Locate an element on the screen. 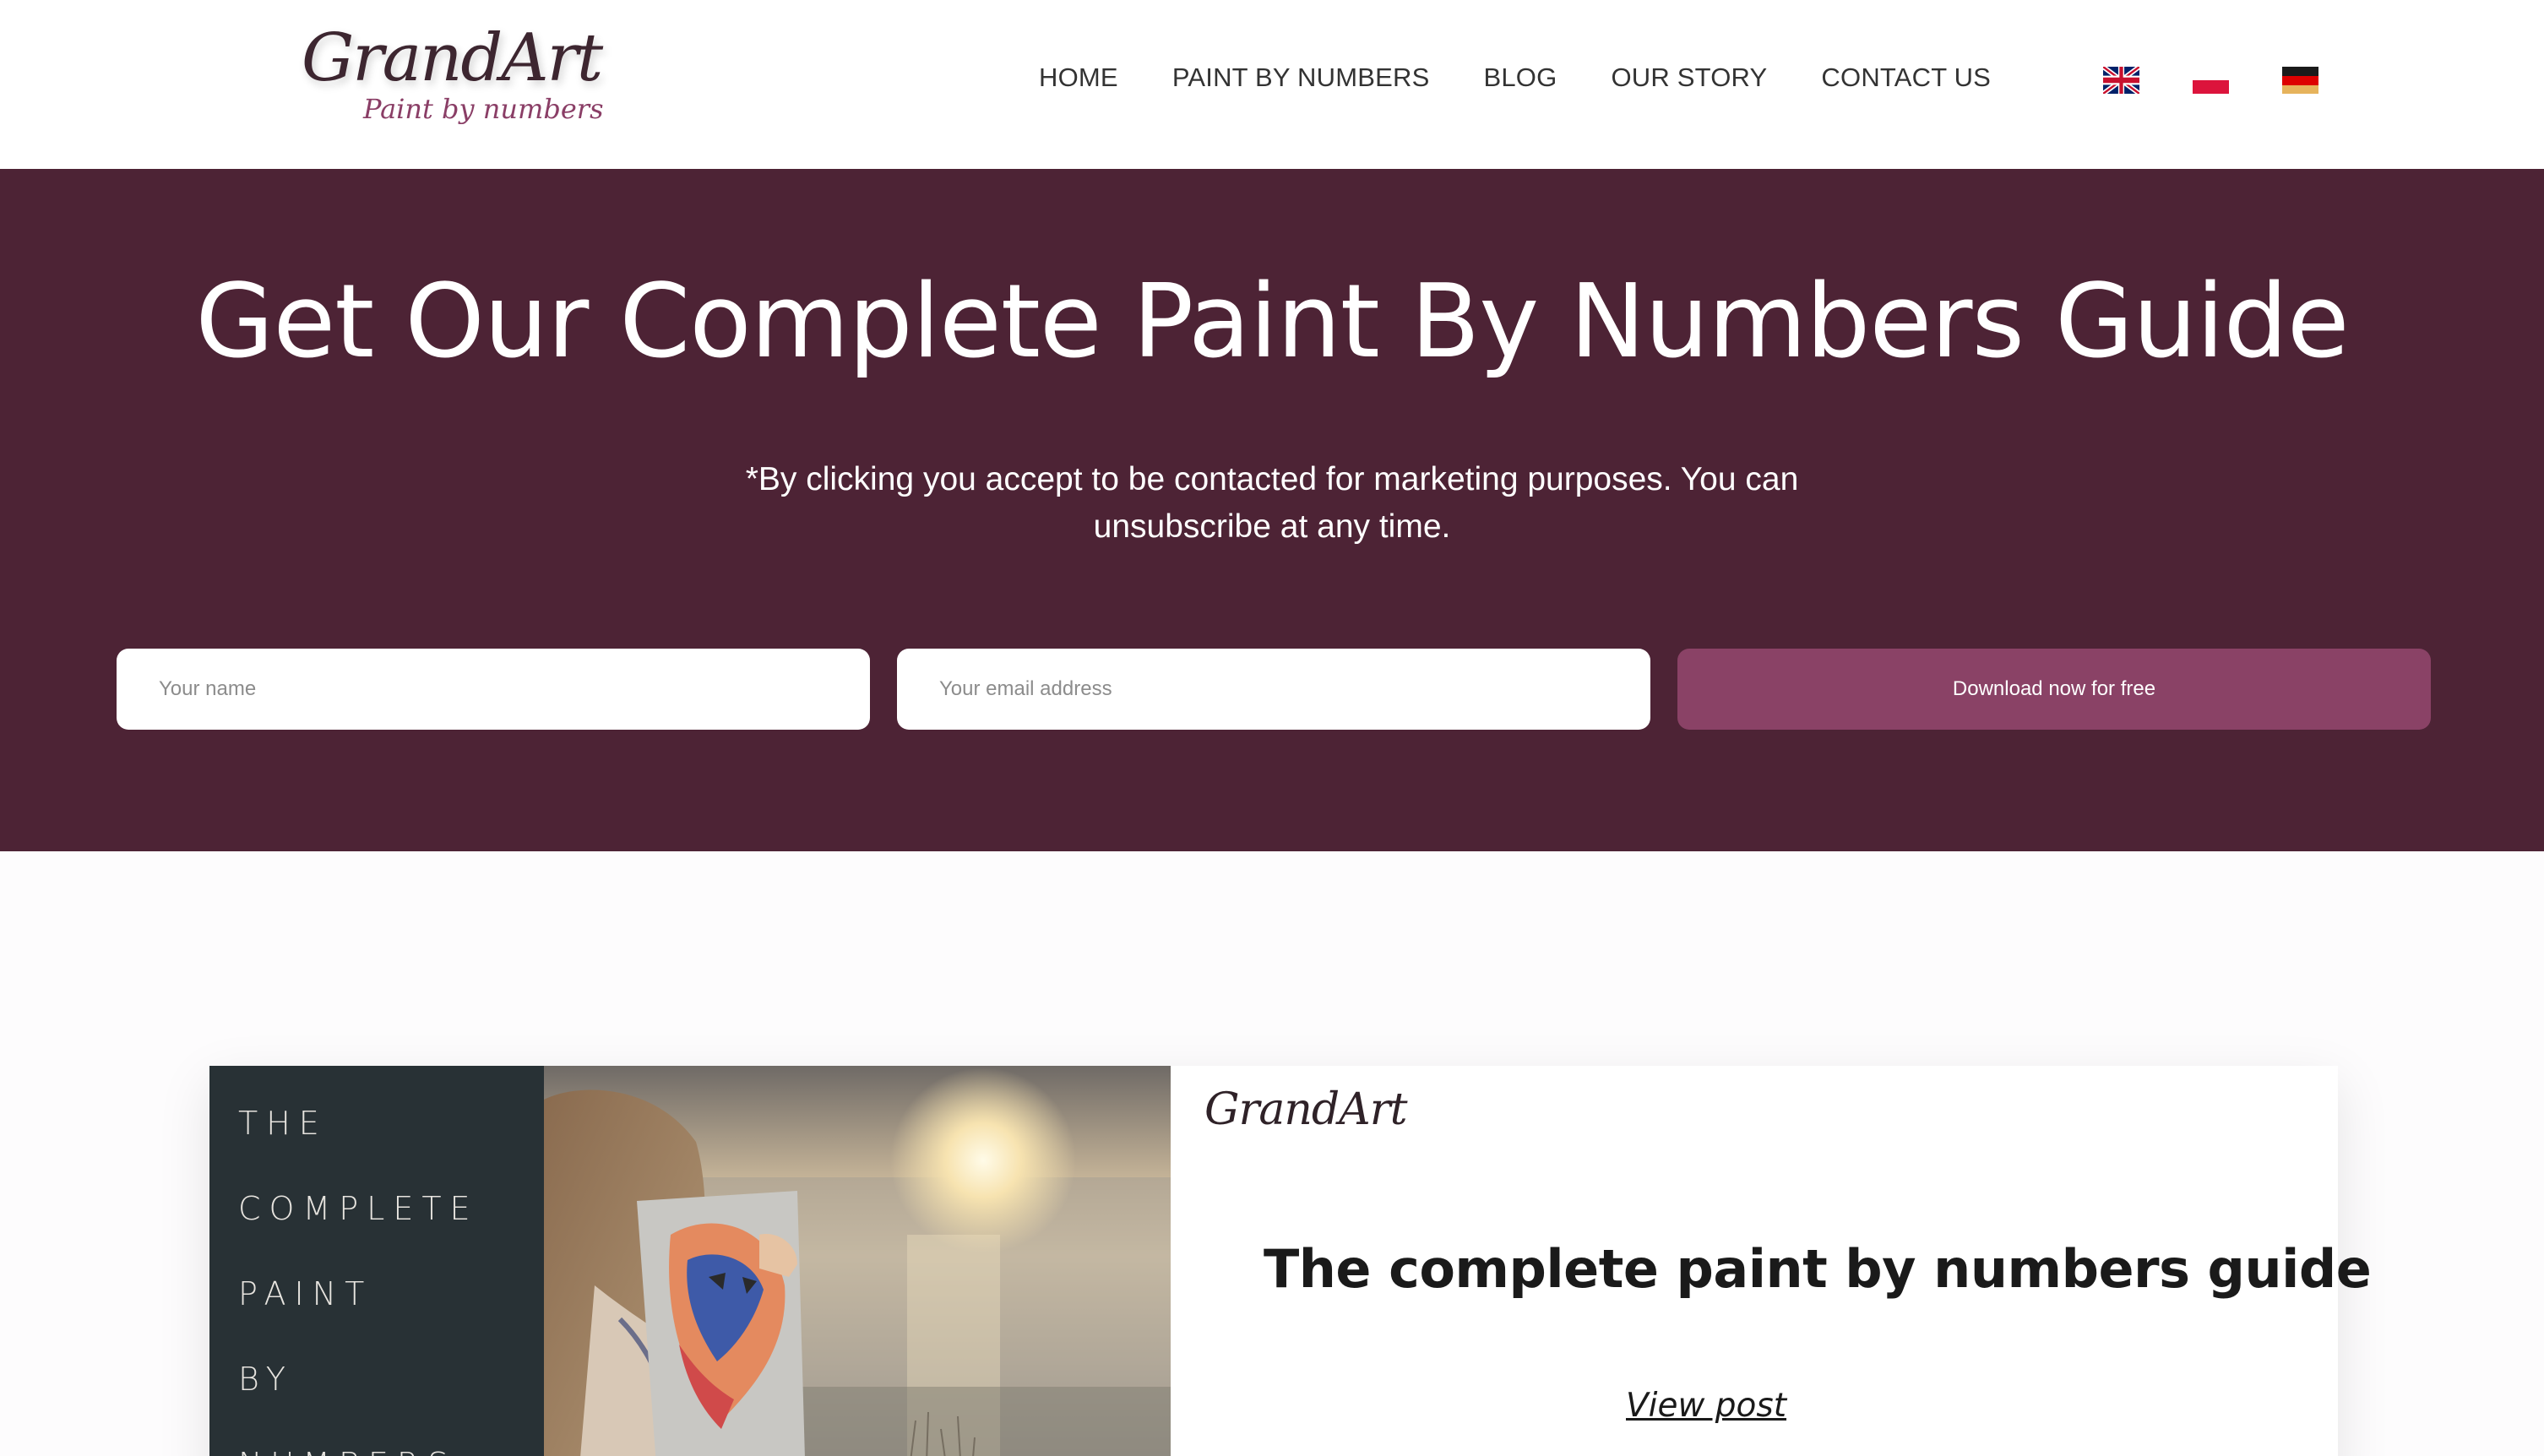 The width and height of the screenshot is (2544, 1456). nav-item-blog: BLOG is located at coordinates (1520, 78).